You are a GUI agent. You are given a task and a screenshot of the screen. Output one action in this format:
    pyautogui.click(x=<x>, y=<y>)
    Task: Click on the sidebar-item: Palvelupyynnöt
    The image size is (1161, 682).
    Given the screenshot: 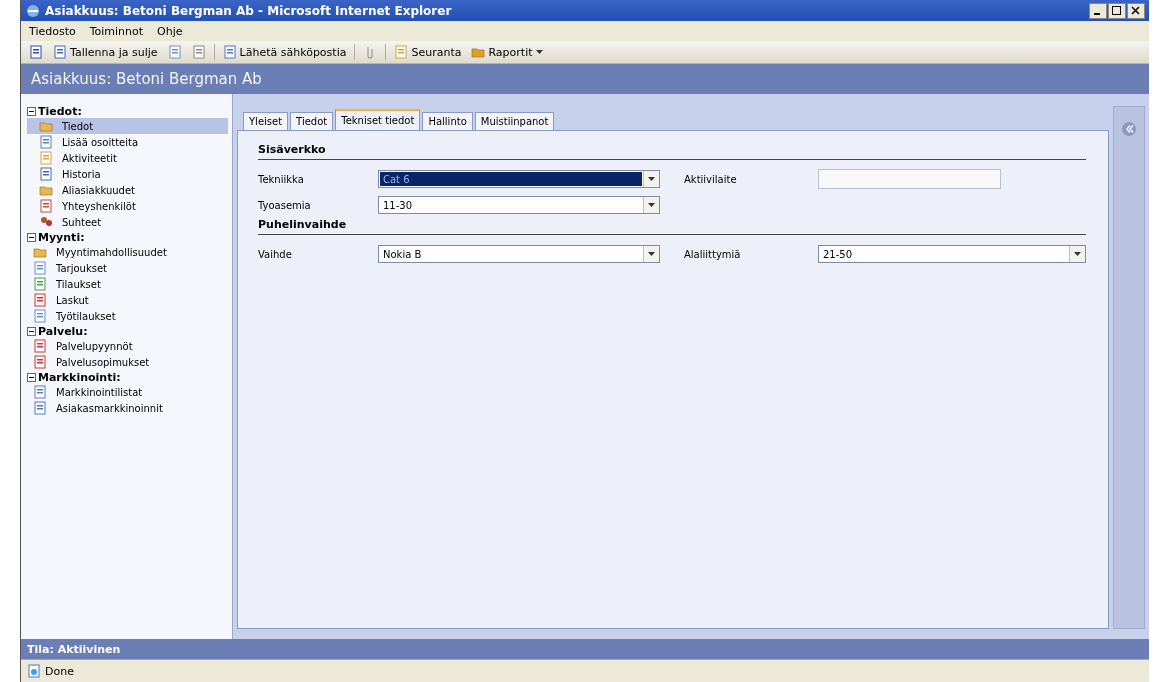 What is the action you would take?
    pyautogui.click(x=127, y=346)
    